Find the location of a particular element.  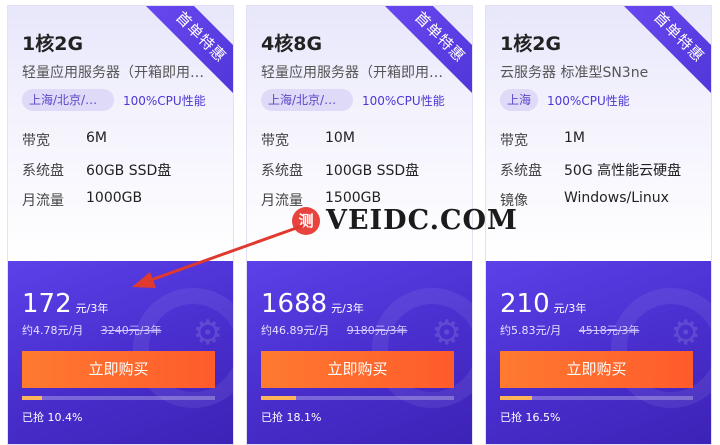

original-price: 4518元/3年 is located at coordinates (609, 330).